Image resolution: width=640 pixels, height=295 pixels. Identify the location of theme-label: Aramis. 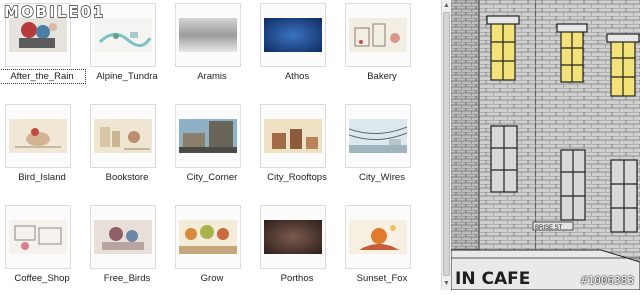
(212, 76).